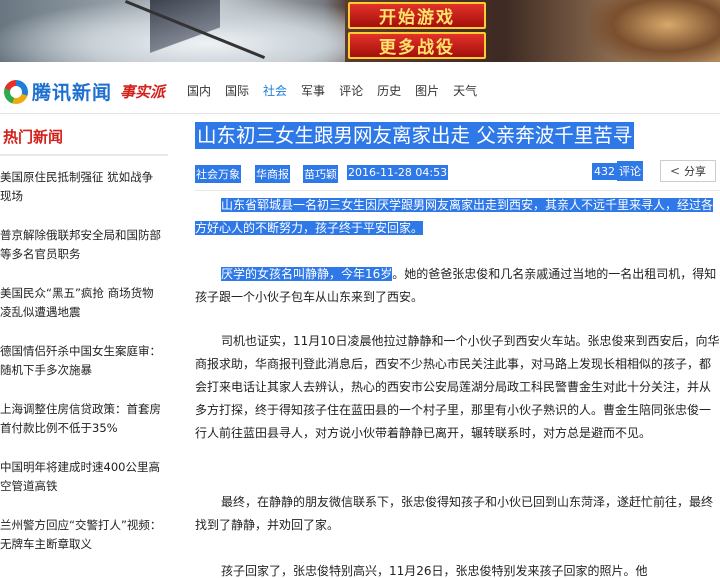  I want to click on ad-start-game-button: 开始游戏, so click(417, 15).